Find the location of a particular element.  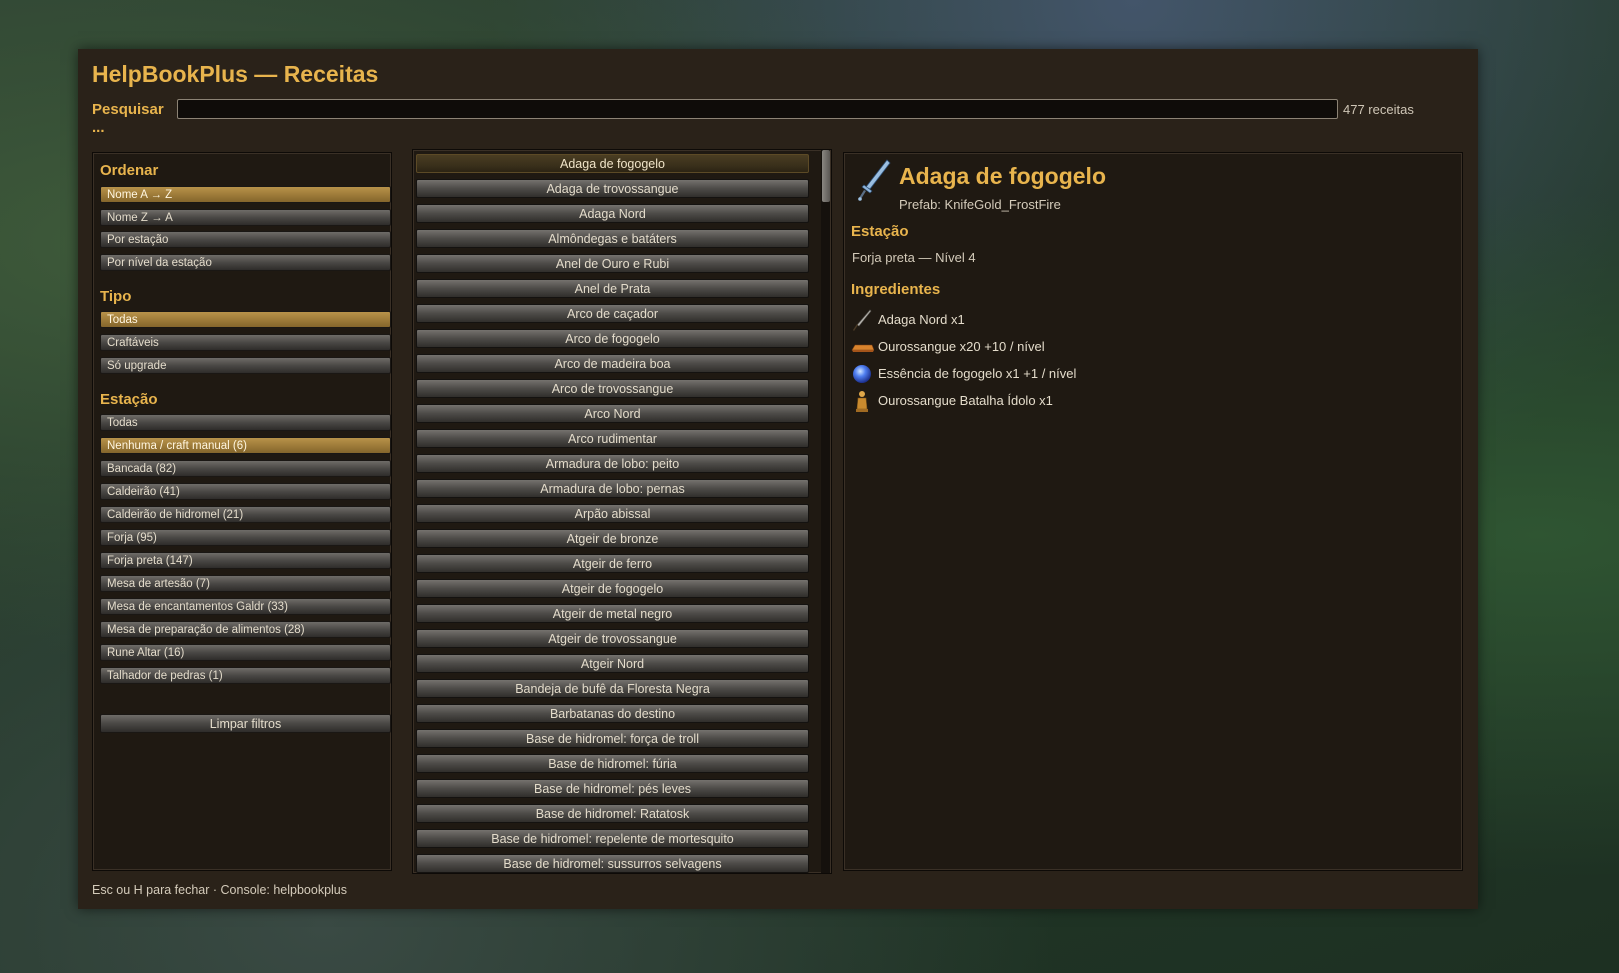

recipe-list-scrollbar is located at coordinates (825, 511).